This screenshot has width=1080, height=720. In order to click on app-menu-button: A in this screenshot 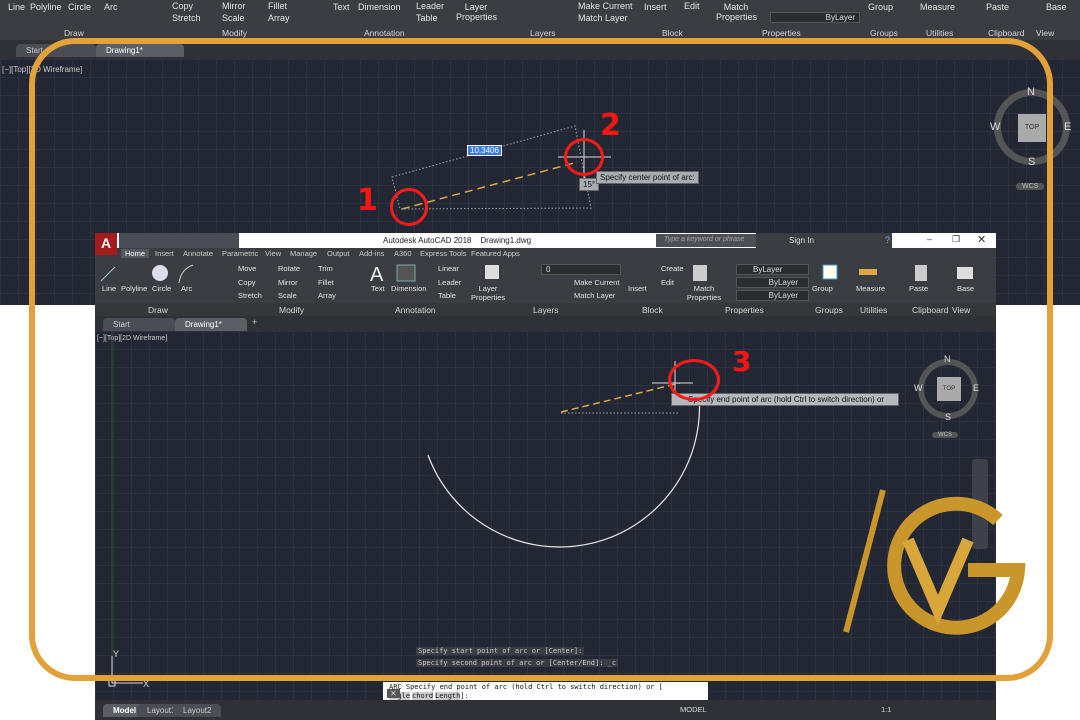, I will do `click(106, 244)`.